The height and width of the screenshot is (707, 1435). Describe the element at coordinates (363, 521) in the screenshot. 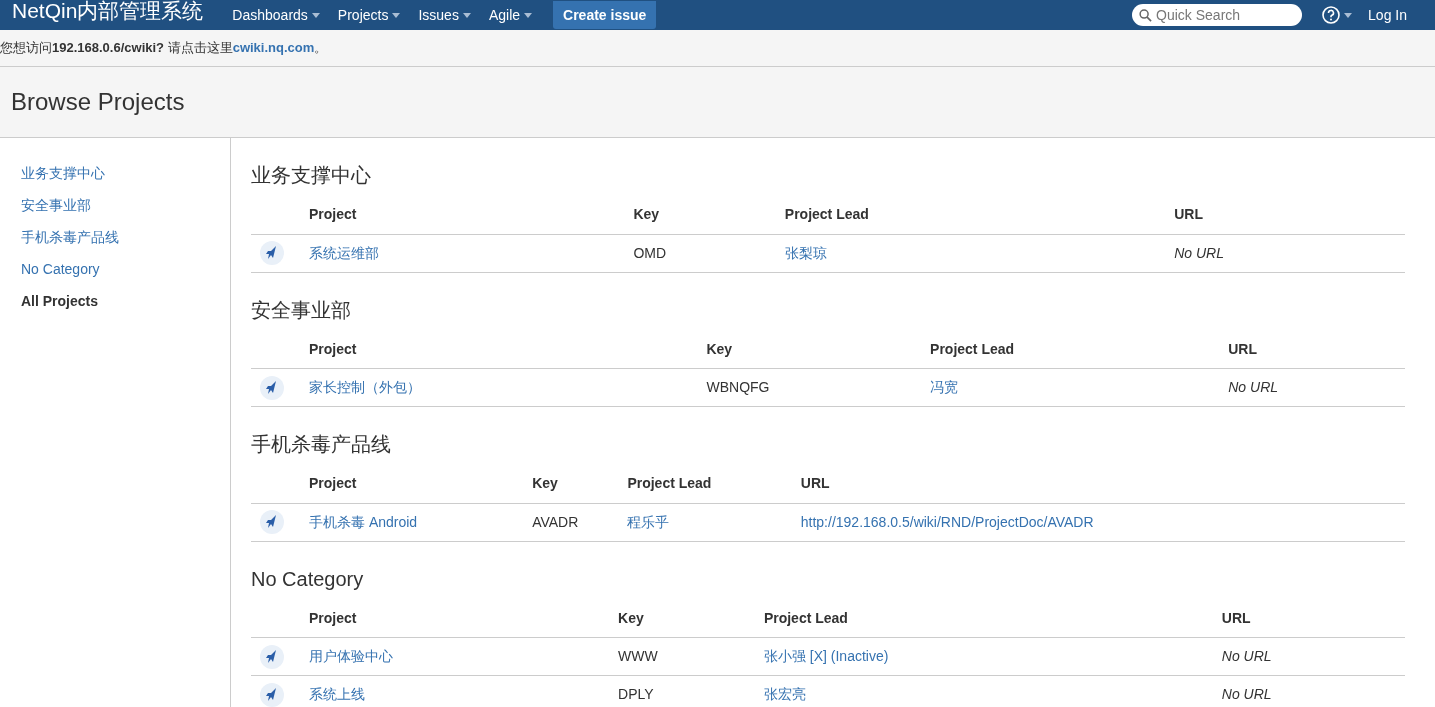

I see `project-link: 手机杀毒 Android` at that location.